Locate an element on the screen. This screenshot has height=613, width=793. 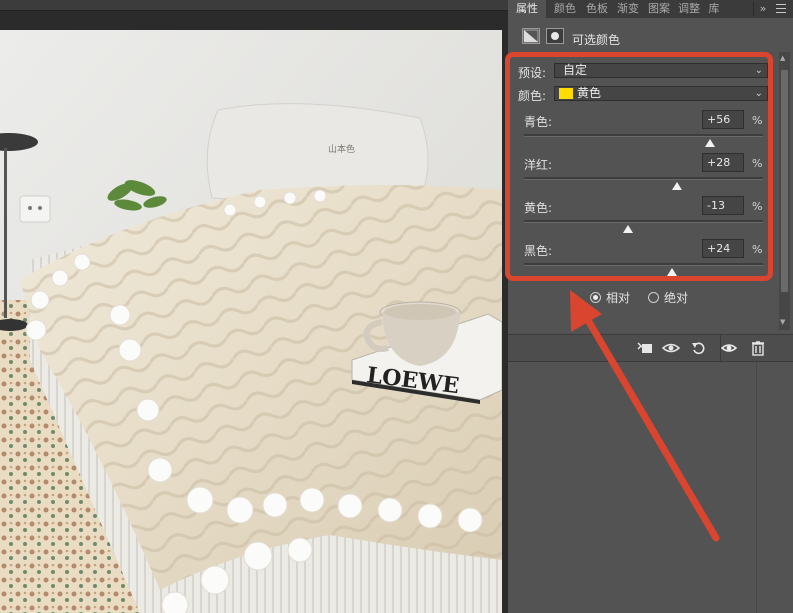
panel-scrollbar is located at coordinates (784, 191).